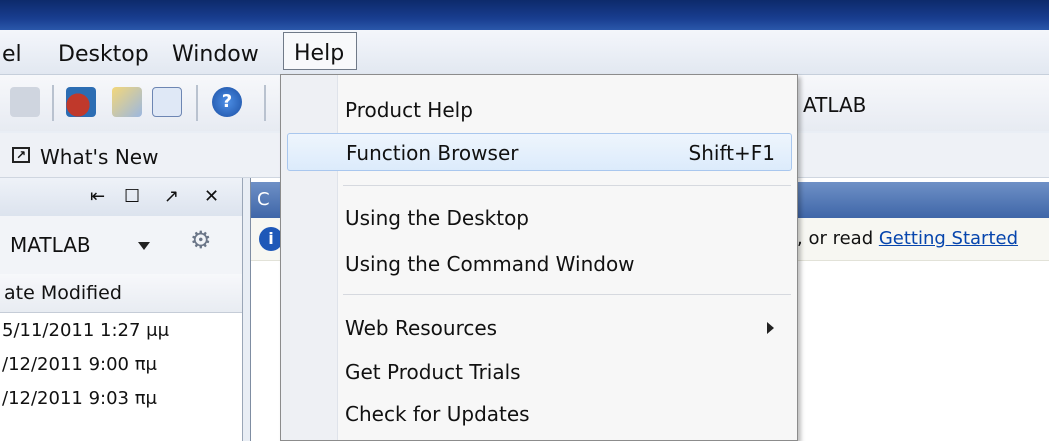 This screenshot has width=1049, height=441. I want to click on help-icon: ?, so click(227, 102).